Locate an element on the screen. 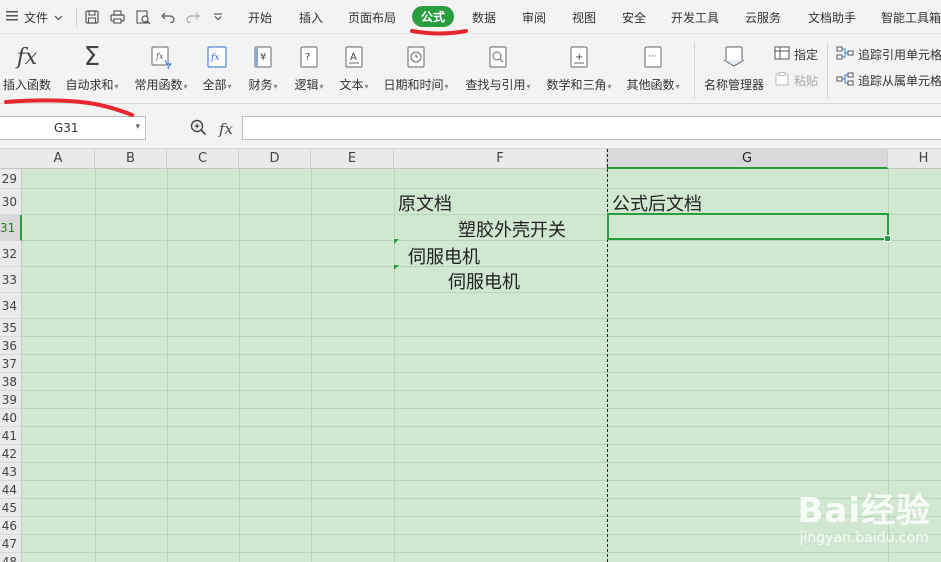  tab-start: 开始 is located at coordinates (260, 17).